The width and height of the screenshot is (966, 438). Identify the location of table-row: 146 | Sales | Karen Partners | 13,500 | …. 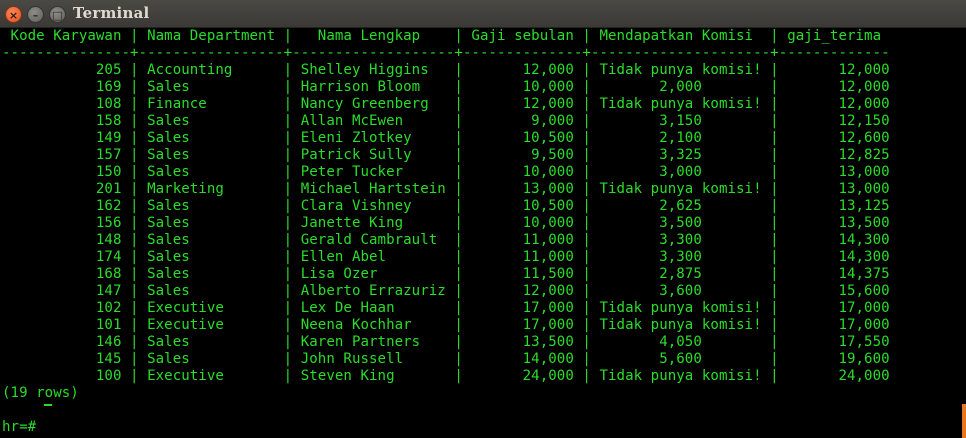
(446, 342).